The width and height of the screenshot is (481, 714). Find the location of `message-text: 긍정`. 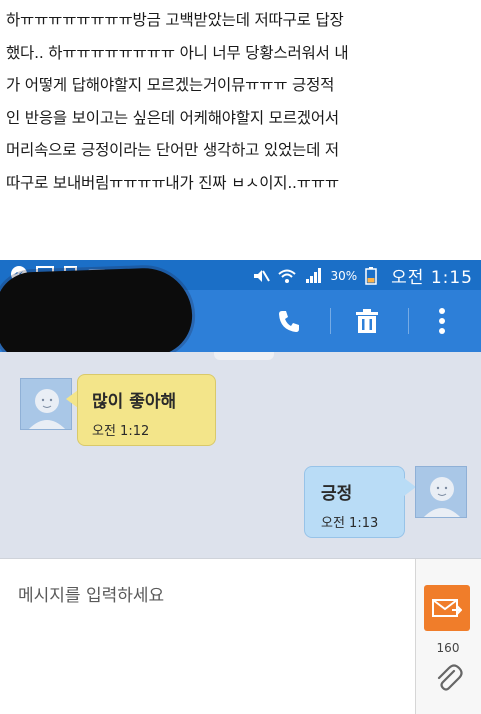

message-text: 긍정 is located at coordinates (337, 494).